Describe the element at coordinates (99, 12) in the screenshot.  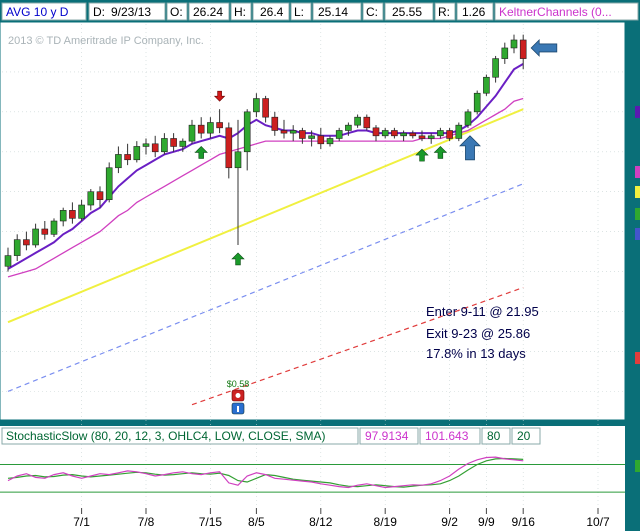
I see `date-label: D:` at that location.